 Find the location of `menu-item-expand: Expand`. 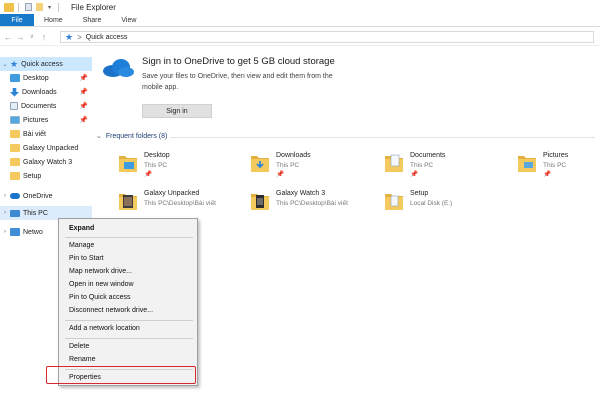

menu-item-expand: Expand is located at coordinates (128, 228).